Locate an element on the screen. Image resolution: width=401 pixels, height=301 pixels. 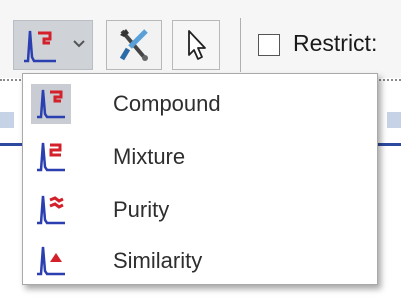
menu-item-label: Mixture is located at coordinates (149, 156).